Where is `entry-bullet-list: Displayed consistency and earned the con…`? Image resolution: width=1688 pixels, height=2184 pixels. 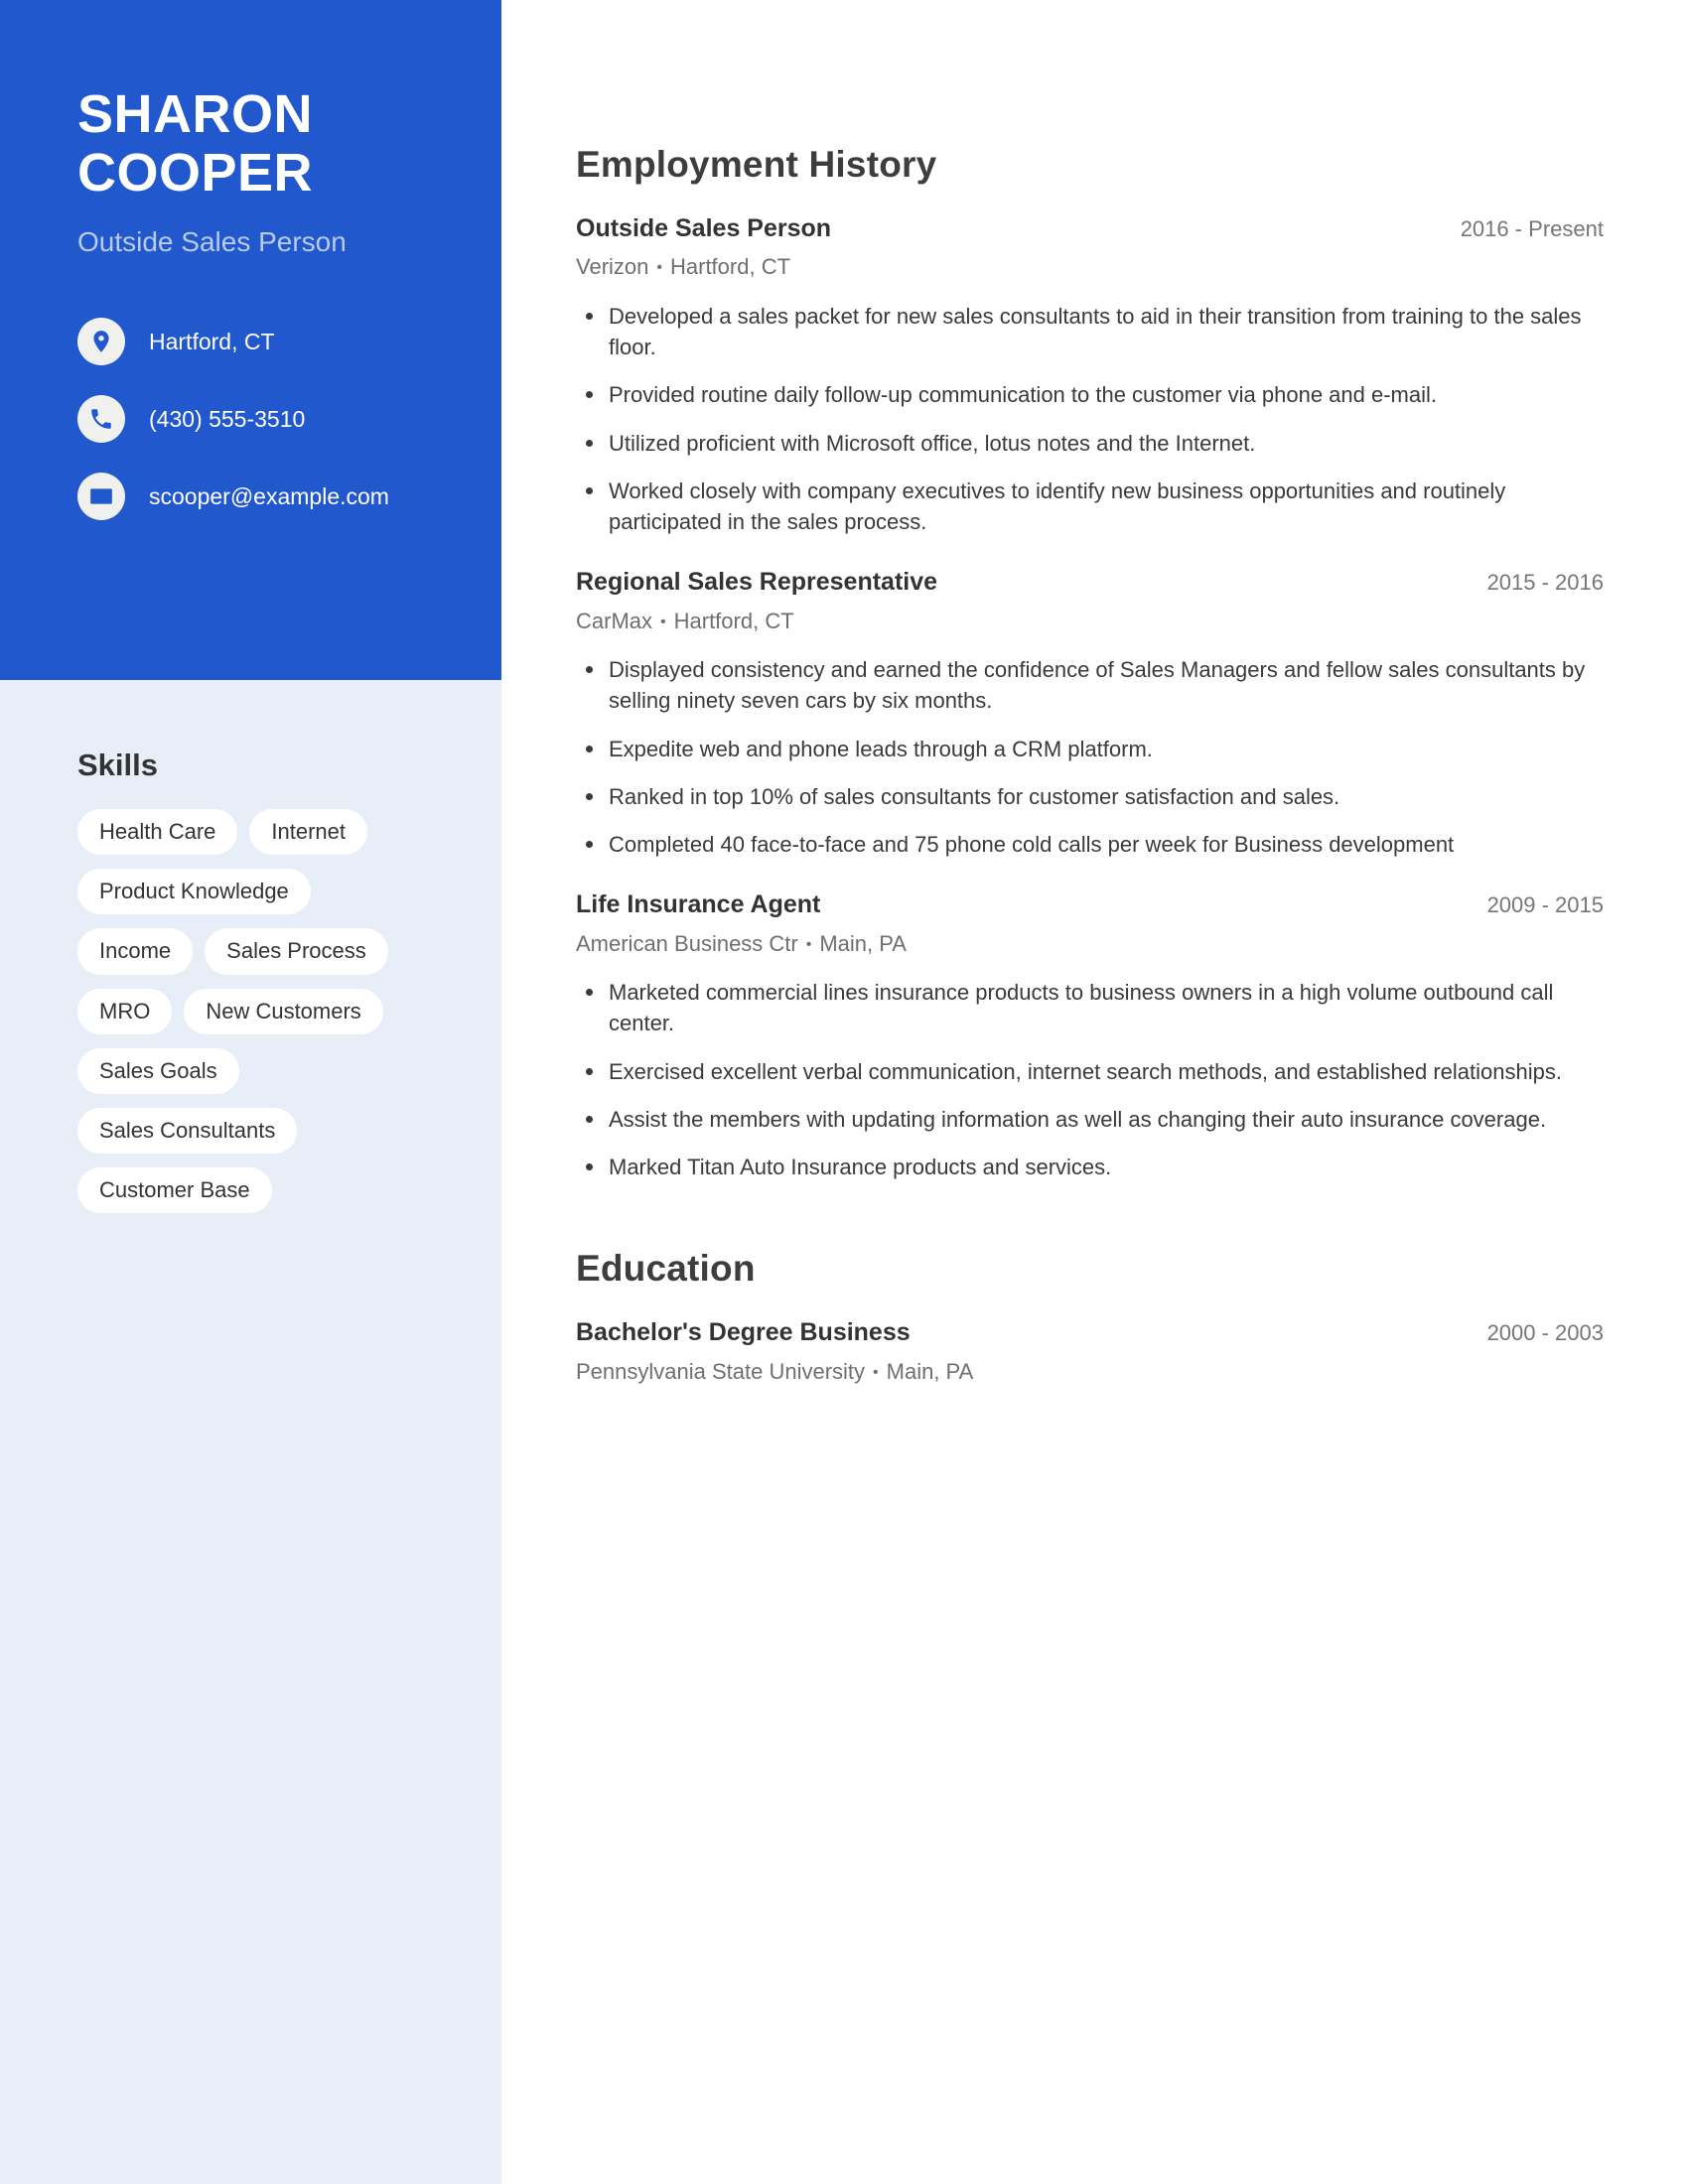
entry-bullet-list: Displayed consistency and earned the con… is located at coordinates (1090, 757).